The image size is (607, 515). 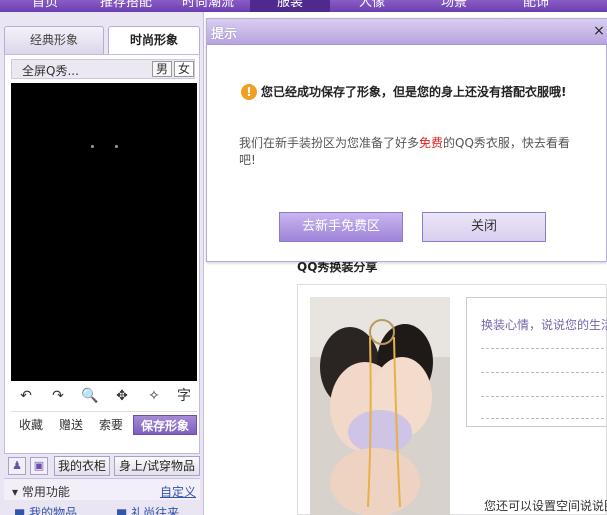 I want to click on nav-item-fashion: 时尚潮流, so click(x=208, y=6).